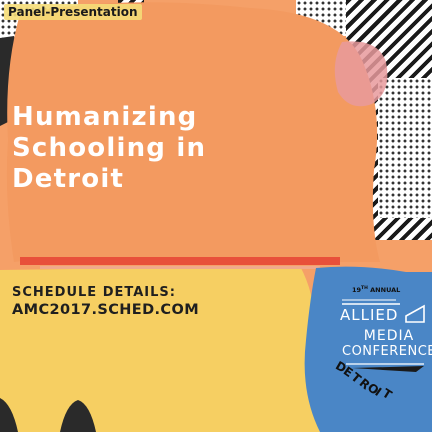  Describe the element at coordinates (389, 336) in the screenshot. I see `logo-line-media: MEDIA` at that location.